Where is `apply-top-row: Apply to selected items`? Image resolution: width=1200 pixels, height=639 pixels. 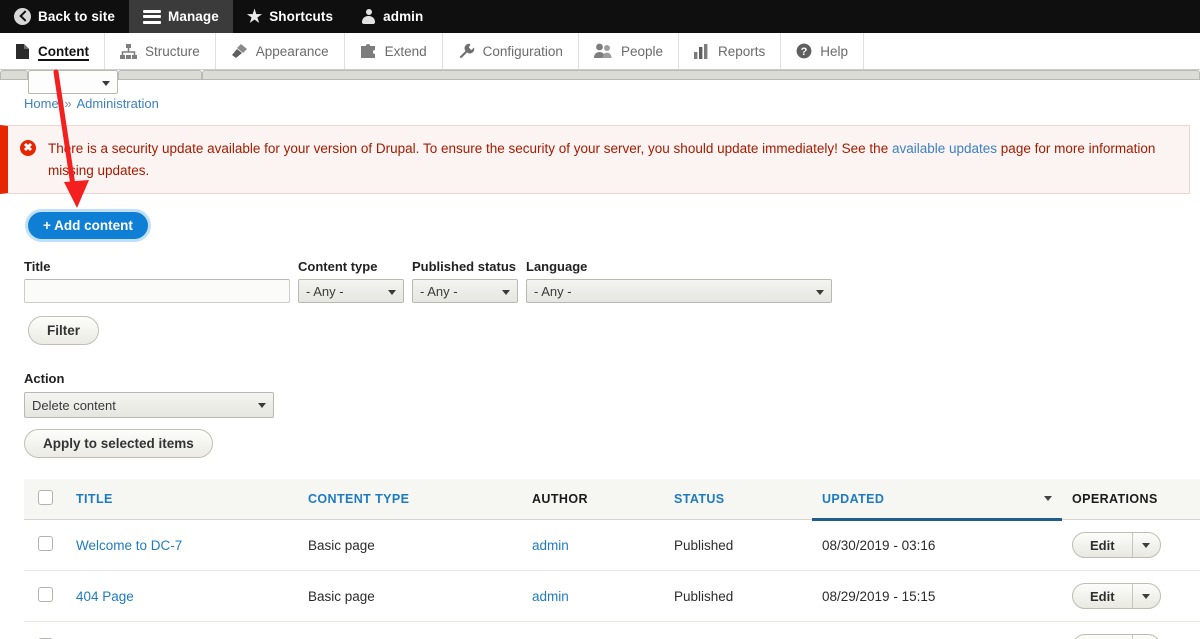
apply-top-row: Apply to selected items is located at coordinates (600, 444).